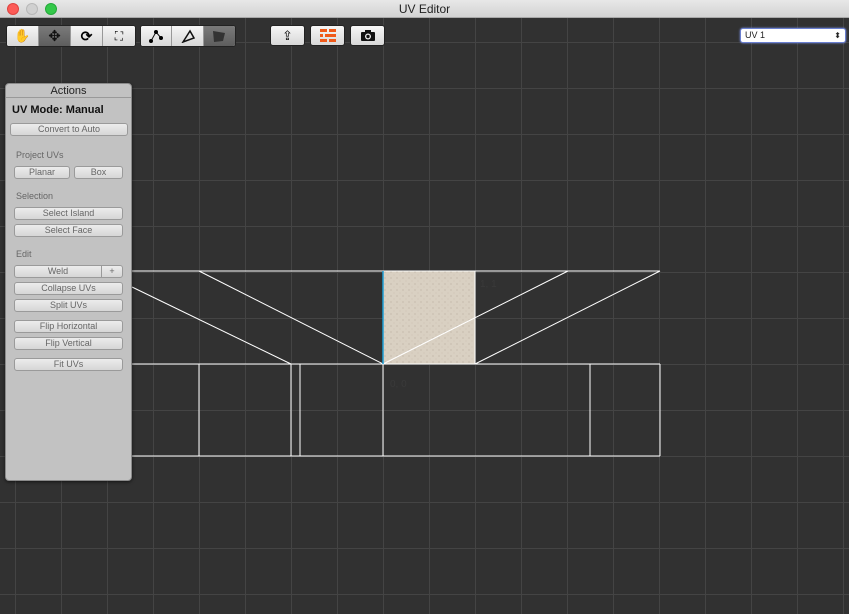  I want to click on weld-options-button: +, so click(112, 271).